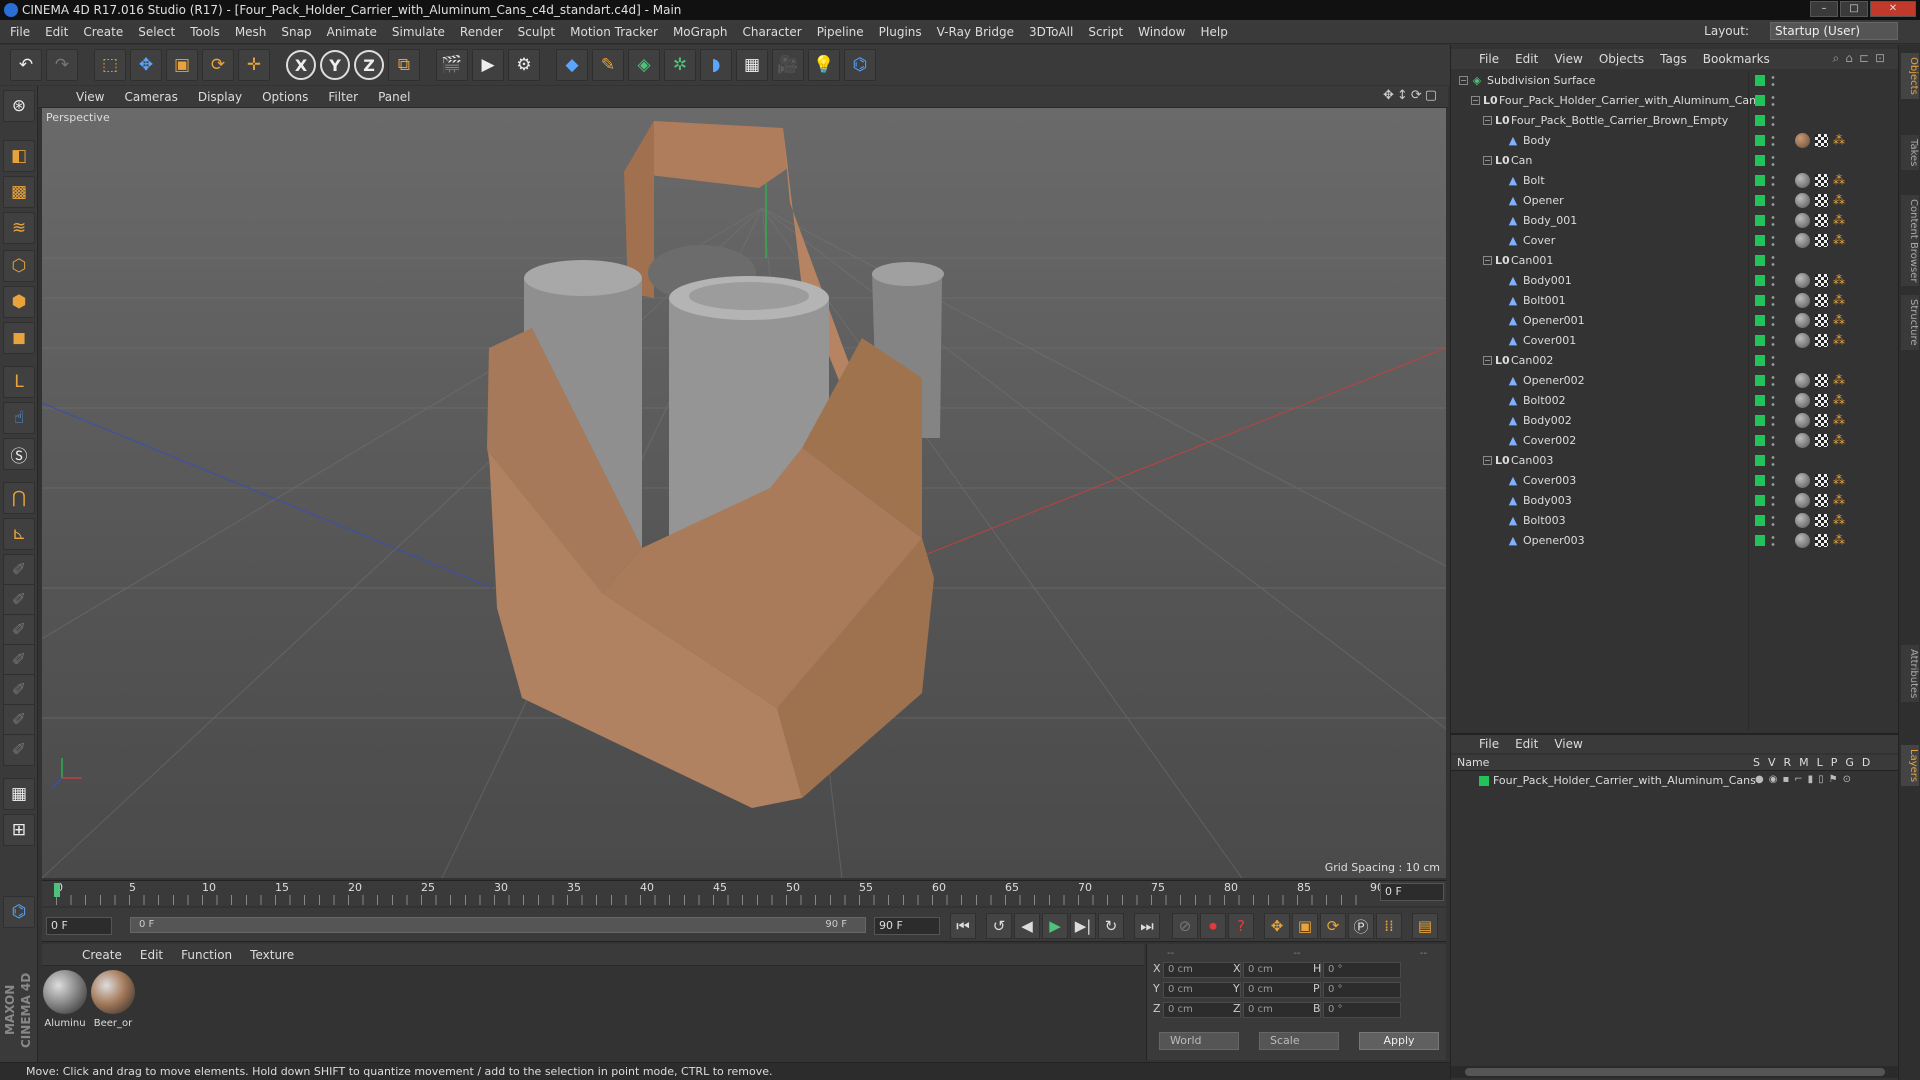 Image resolution: width=1920 pixels, height=1080 pixels. What do you see at coordinates (1824, 9) in the screenshot?
I see `minimize-button: –` at bounding box center [1824, 9].